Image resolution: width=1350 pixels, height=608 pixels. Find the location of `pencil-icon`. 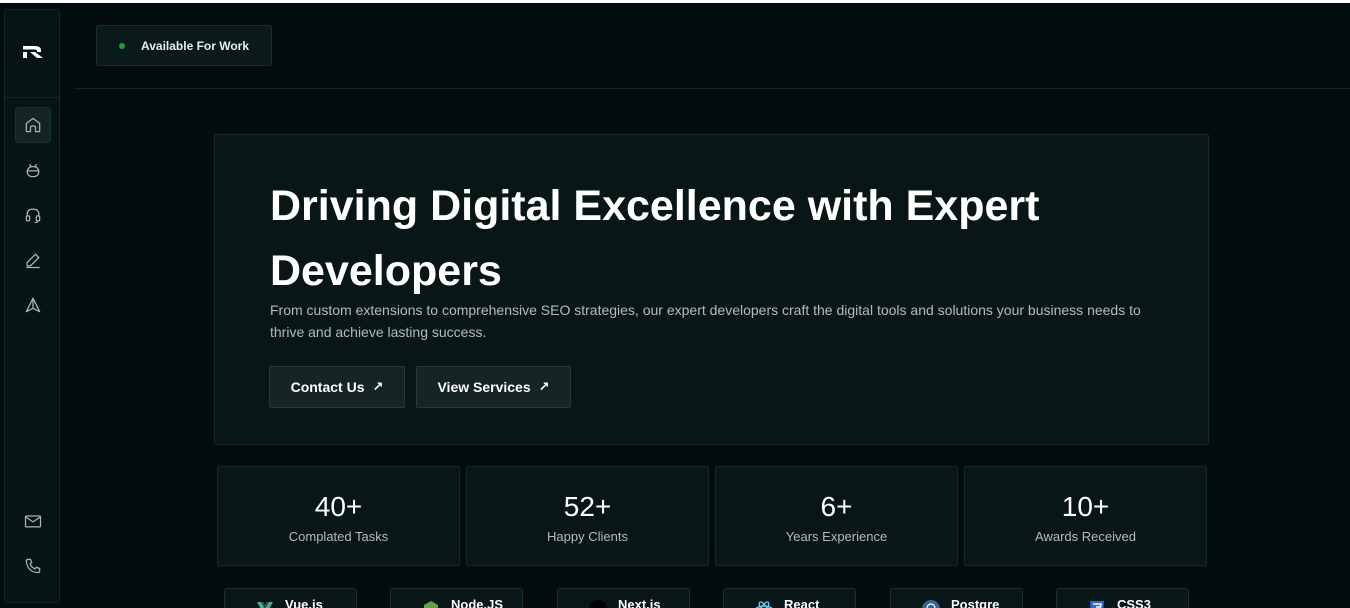

pencil-icon is located at coordinates (33, 261).